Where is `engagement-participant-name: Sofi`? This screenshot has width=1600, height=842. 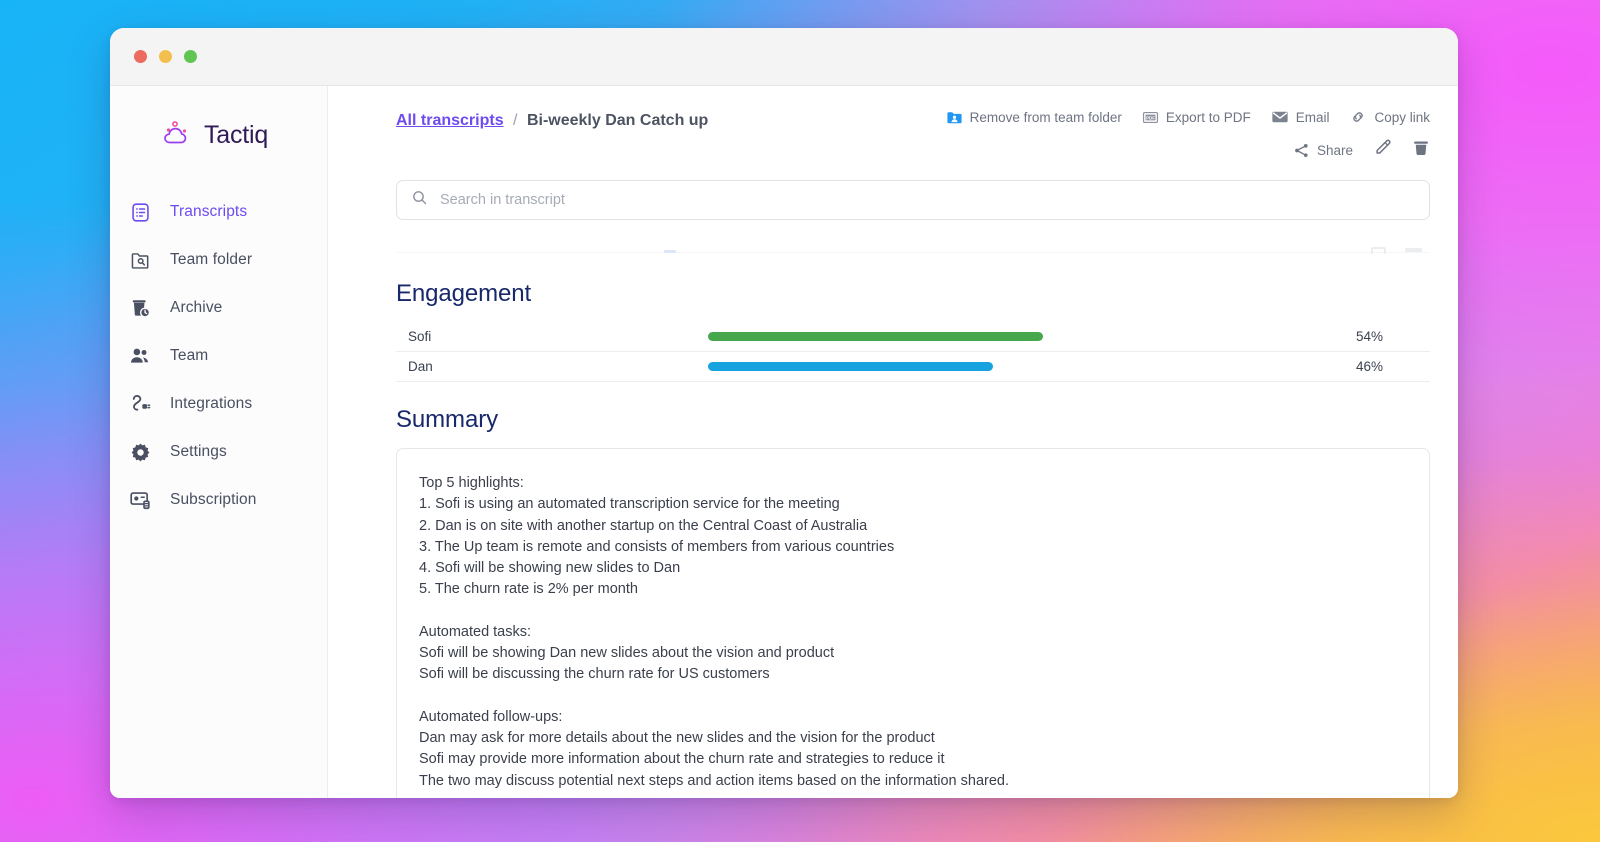
engagement-participant-name: Sofi is located at coordinates (420, 336).